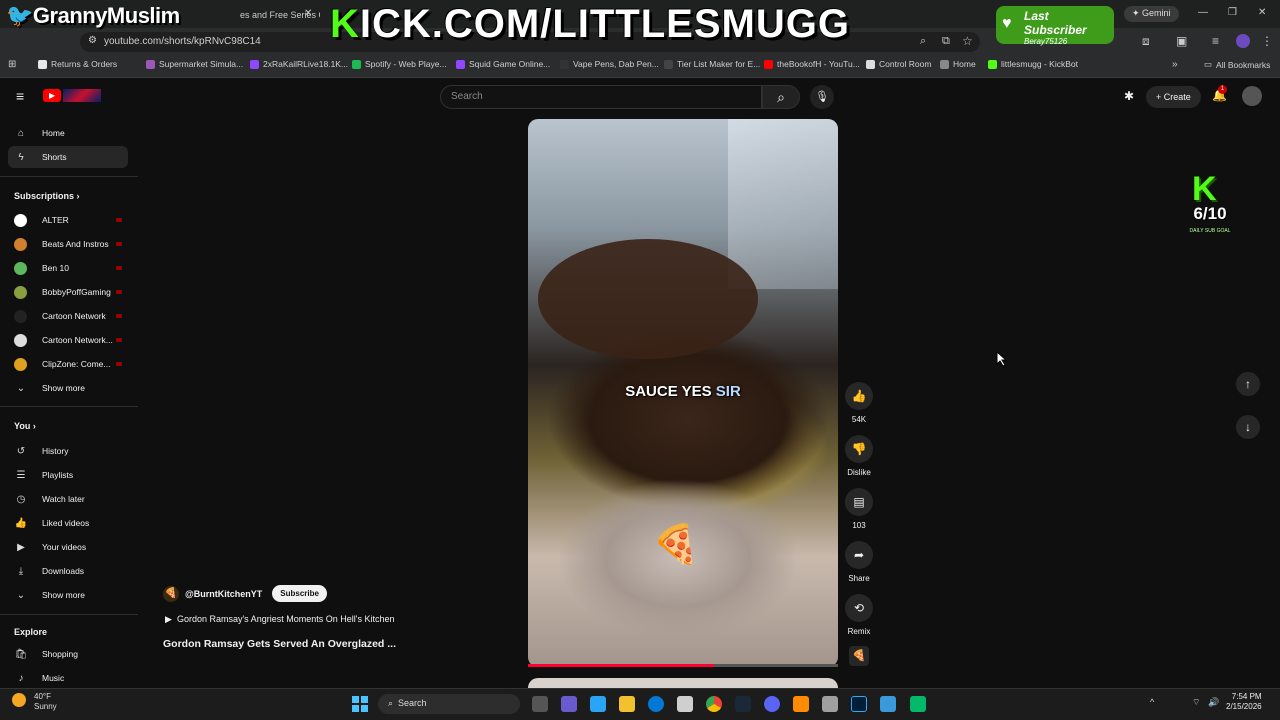  What do you see at coordinates (569, 704) in the screenshot?
I see `copilot-icon` at bounding box center [569, 704].